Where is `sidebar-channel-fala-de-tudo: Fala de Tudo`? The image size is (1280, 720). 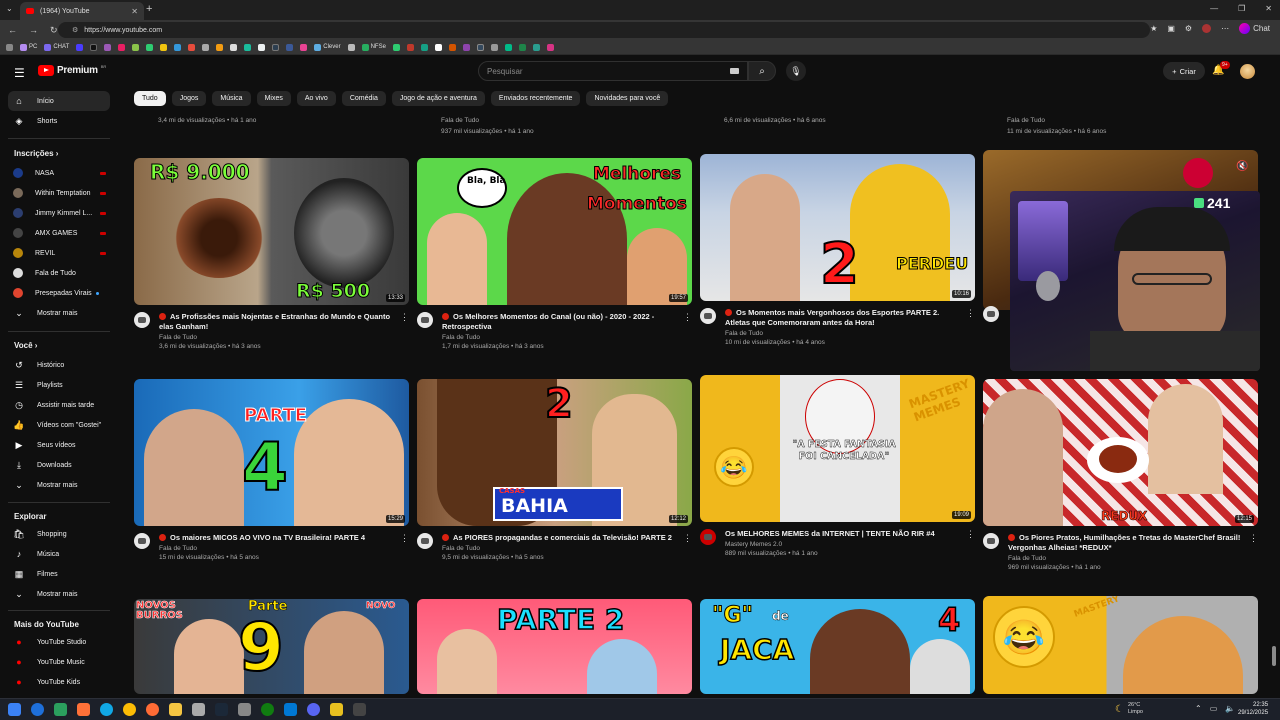 sidebar-channel-fala-de-tudo: Fala de Tudo is located at coordinates (59, 273).